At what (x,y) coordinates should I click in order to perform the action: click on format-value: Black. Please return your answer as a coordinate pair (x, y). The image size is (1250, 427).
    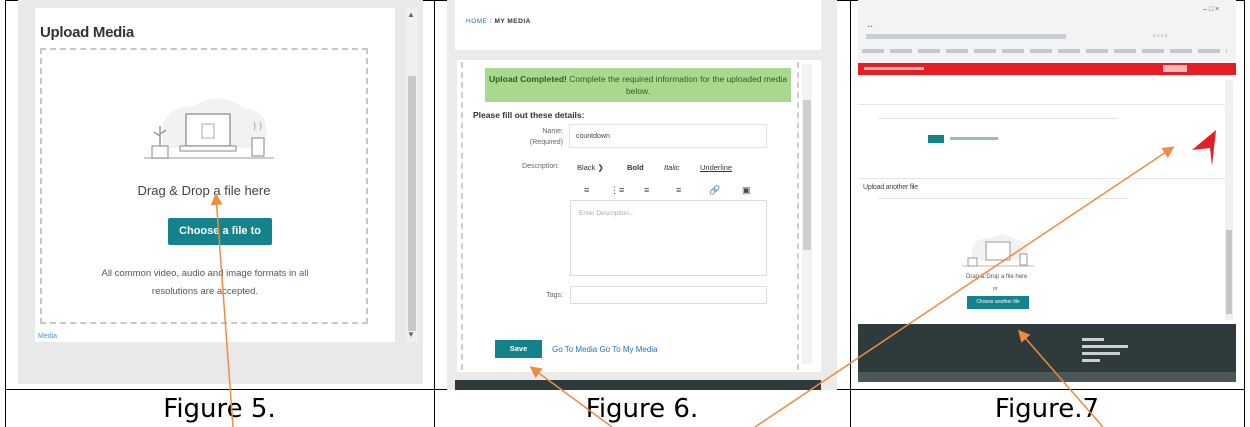
    Looking at the image, I should click on (586, 167).